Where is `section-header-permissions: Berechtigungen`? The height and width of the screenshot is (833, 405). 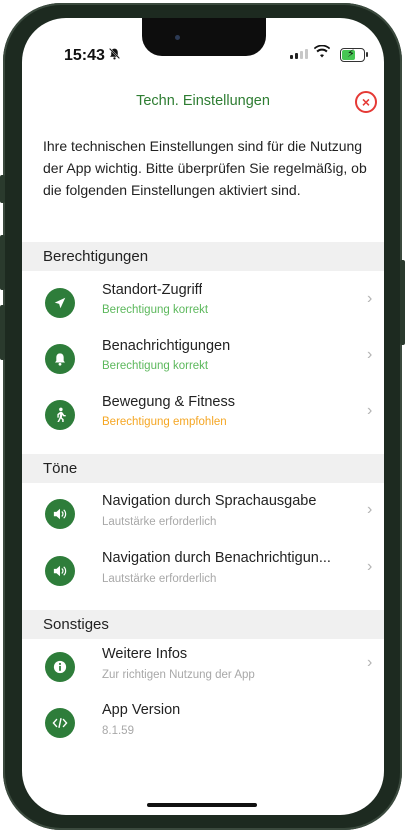 section-header-permissions: Berechtigungen is located at coordinates (203, 256).